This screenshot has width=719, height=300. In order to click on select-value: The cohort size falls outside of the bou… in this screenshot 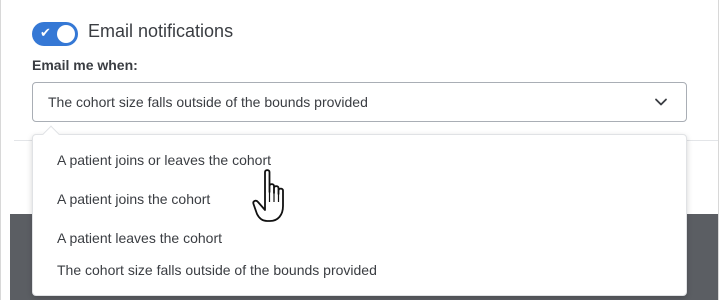, I will do `click(208, 102)`.